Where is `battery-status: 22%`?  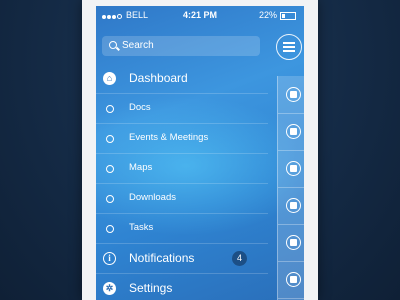
battery-status: 22% is located at coordinates (277, 15).